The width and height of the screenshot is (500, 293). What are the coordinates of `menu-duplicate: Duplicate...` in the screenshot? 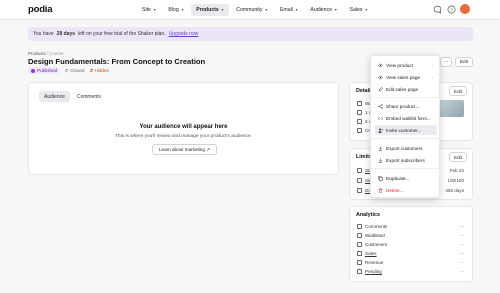 It's located at (406, 178).